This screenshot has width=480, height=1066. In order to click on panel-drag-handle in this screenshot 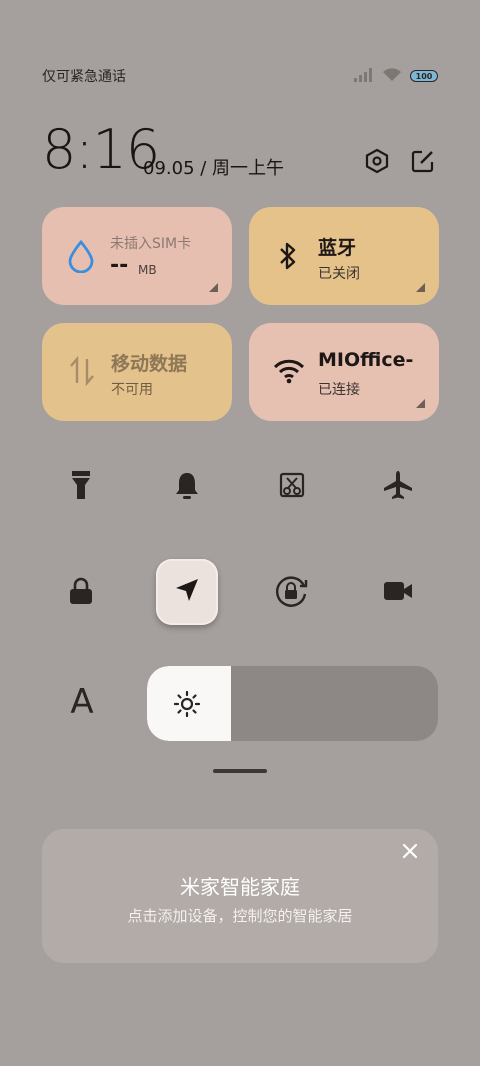, I will do `click(240, 771)`.